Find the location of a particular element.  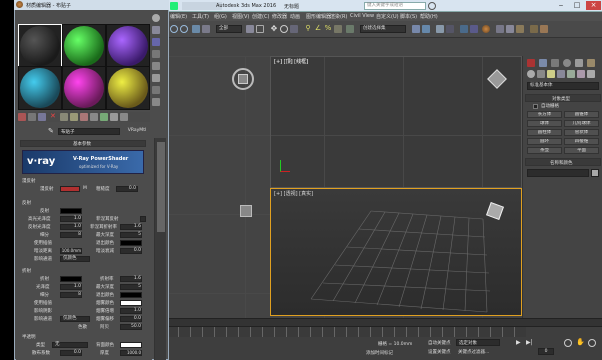

background-icon is located at coordinates (156, 42).